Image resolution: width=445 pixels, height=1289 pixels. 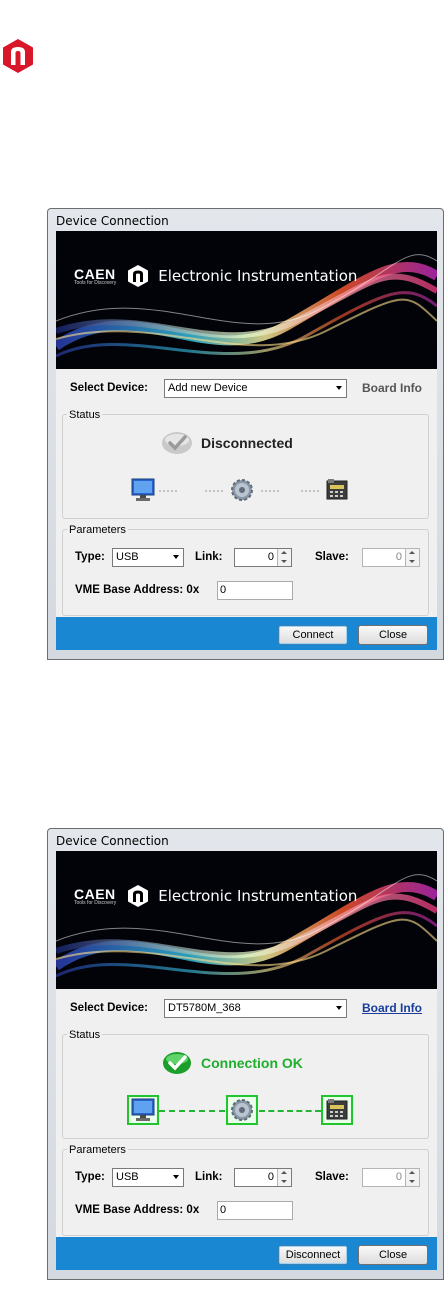 What do you see at coordinates (255, 1008) in the screenshot?
I see `select-device-dropdown: DT5780M_368` at bounding box center [255, 1008].